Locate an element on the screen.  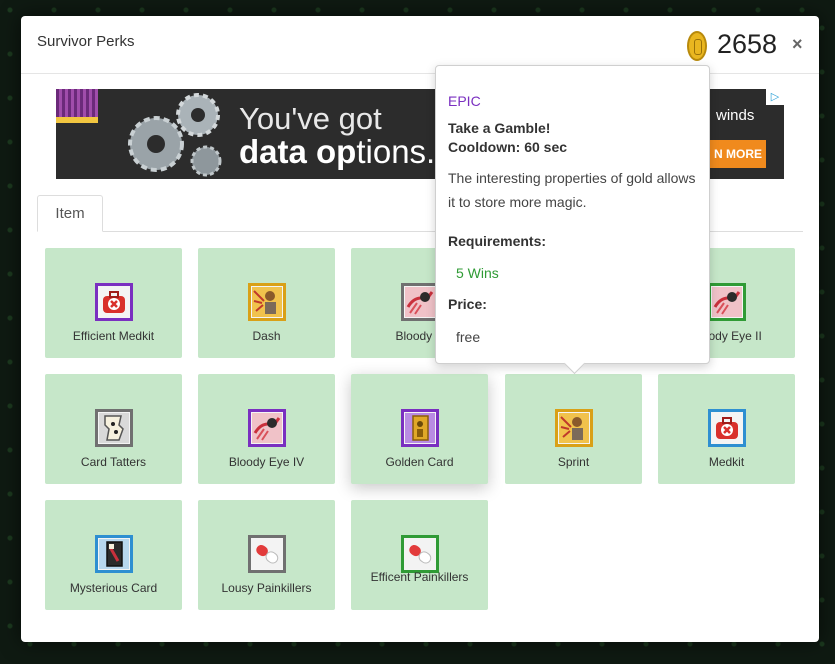
tab-item: Item is located at coordinates (70, 213).